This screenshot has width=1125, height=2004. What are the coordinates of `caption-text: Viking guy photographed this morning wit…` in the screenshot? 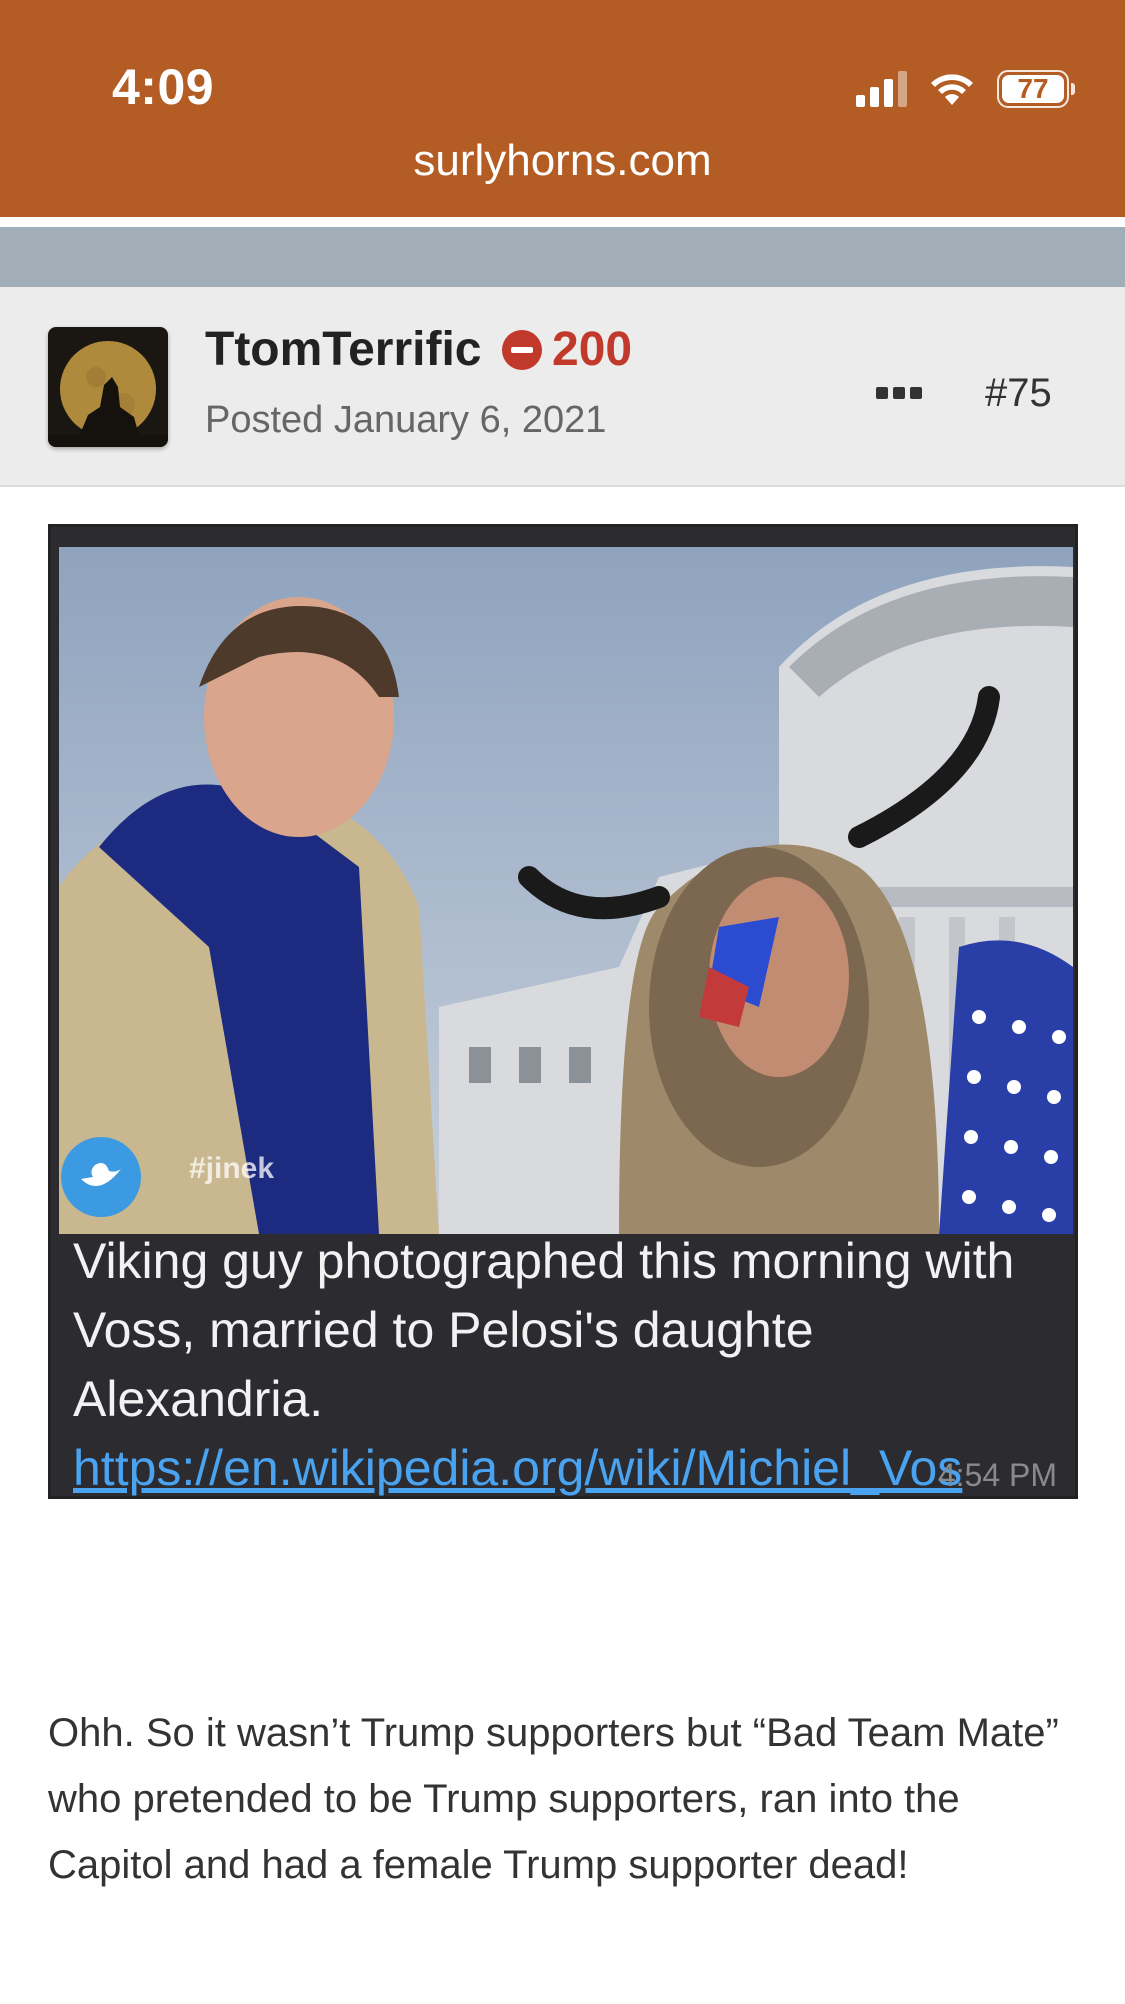 It's located at (544, 1330).